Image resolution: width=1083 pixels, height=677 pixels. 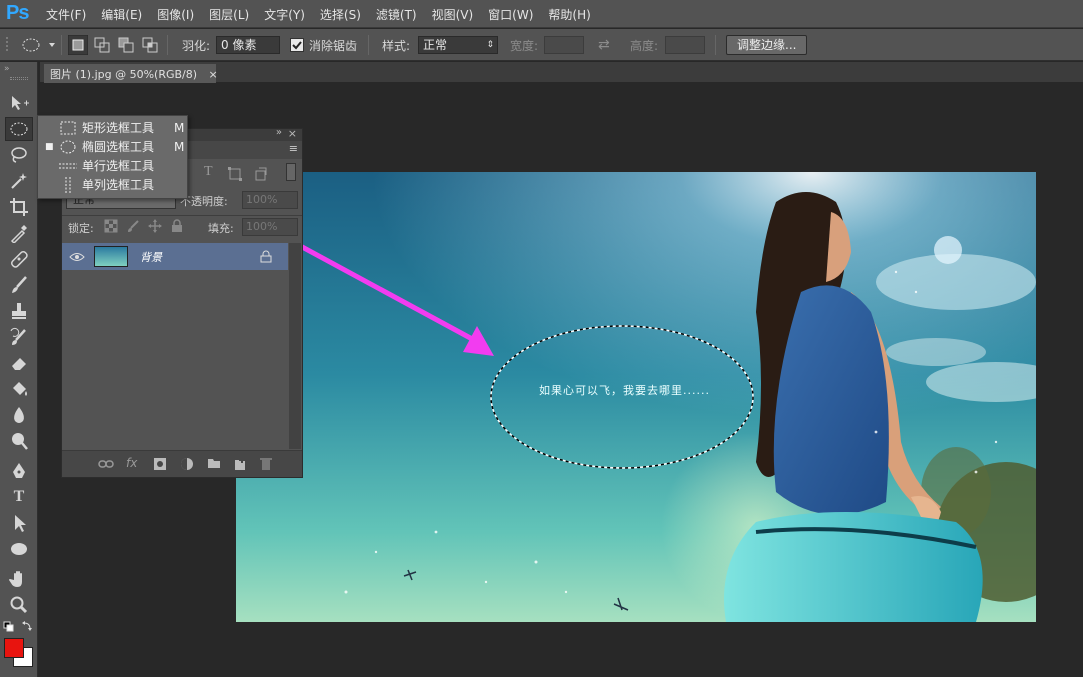 What do you see at coordinates (68, 127) in the screenshot?
I see `rect-marquee-icon` at bounding box center [68, 127].